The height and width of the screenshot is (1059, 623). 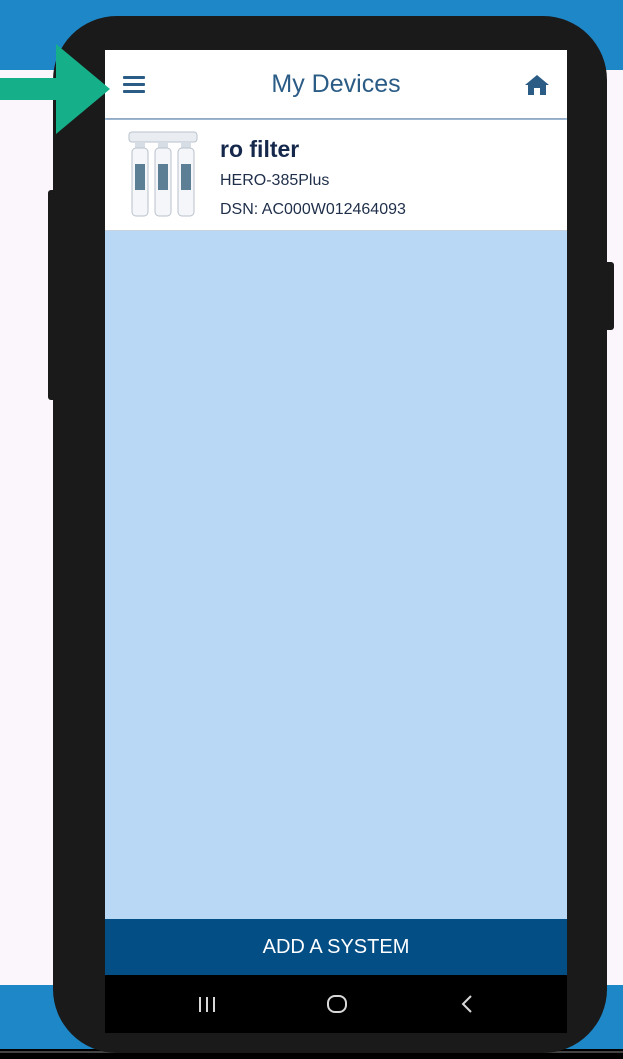 I want to click on recents-icon, so click(x=207, y=1004).